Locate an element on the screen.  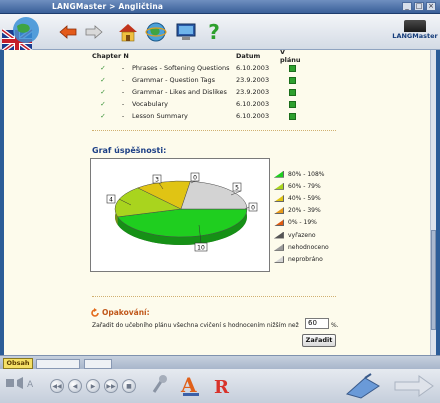
home-icon is located at coordinates (128, 32).